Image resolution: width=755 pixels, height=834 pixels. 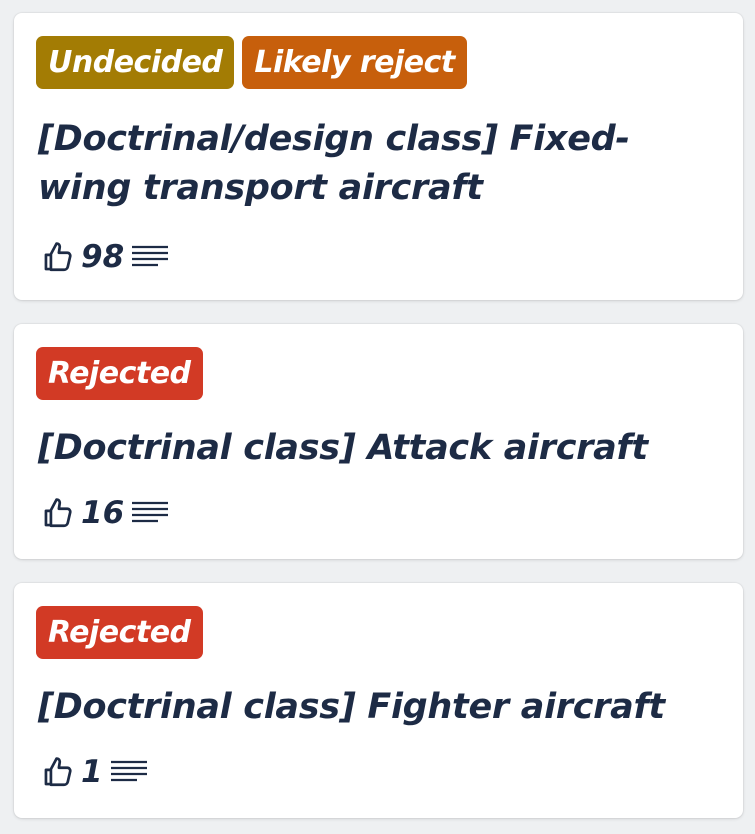 What do you see at coordinates (370, 707) in the screenshot?
I see `idea-title: [Doctrinal class] Fighter aircraft` at bounding box center [370, 707].